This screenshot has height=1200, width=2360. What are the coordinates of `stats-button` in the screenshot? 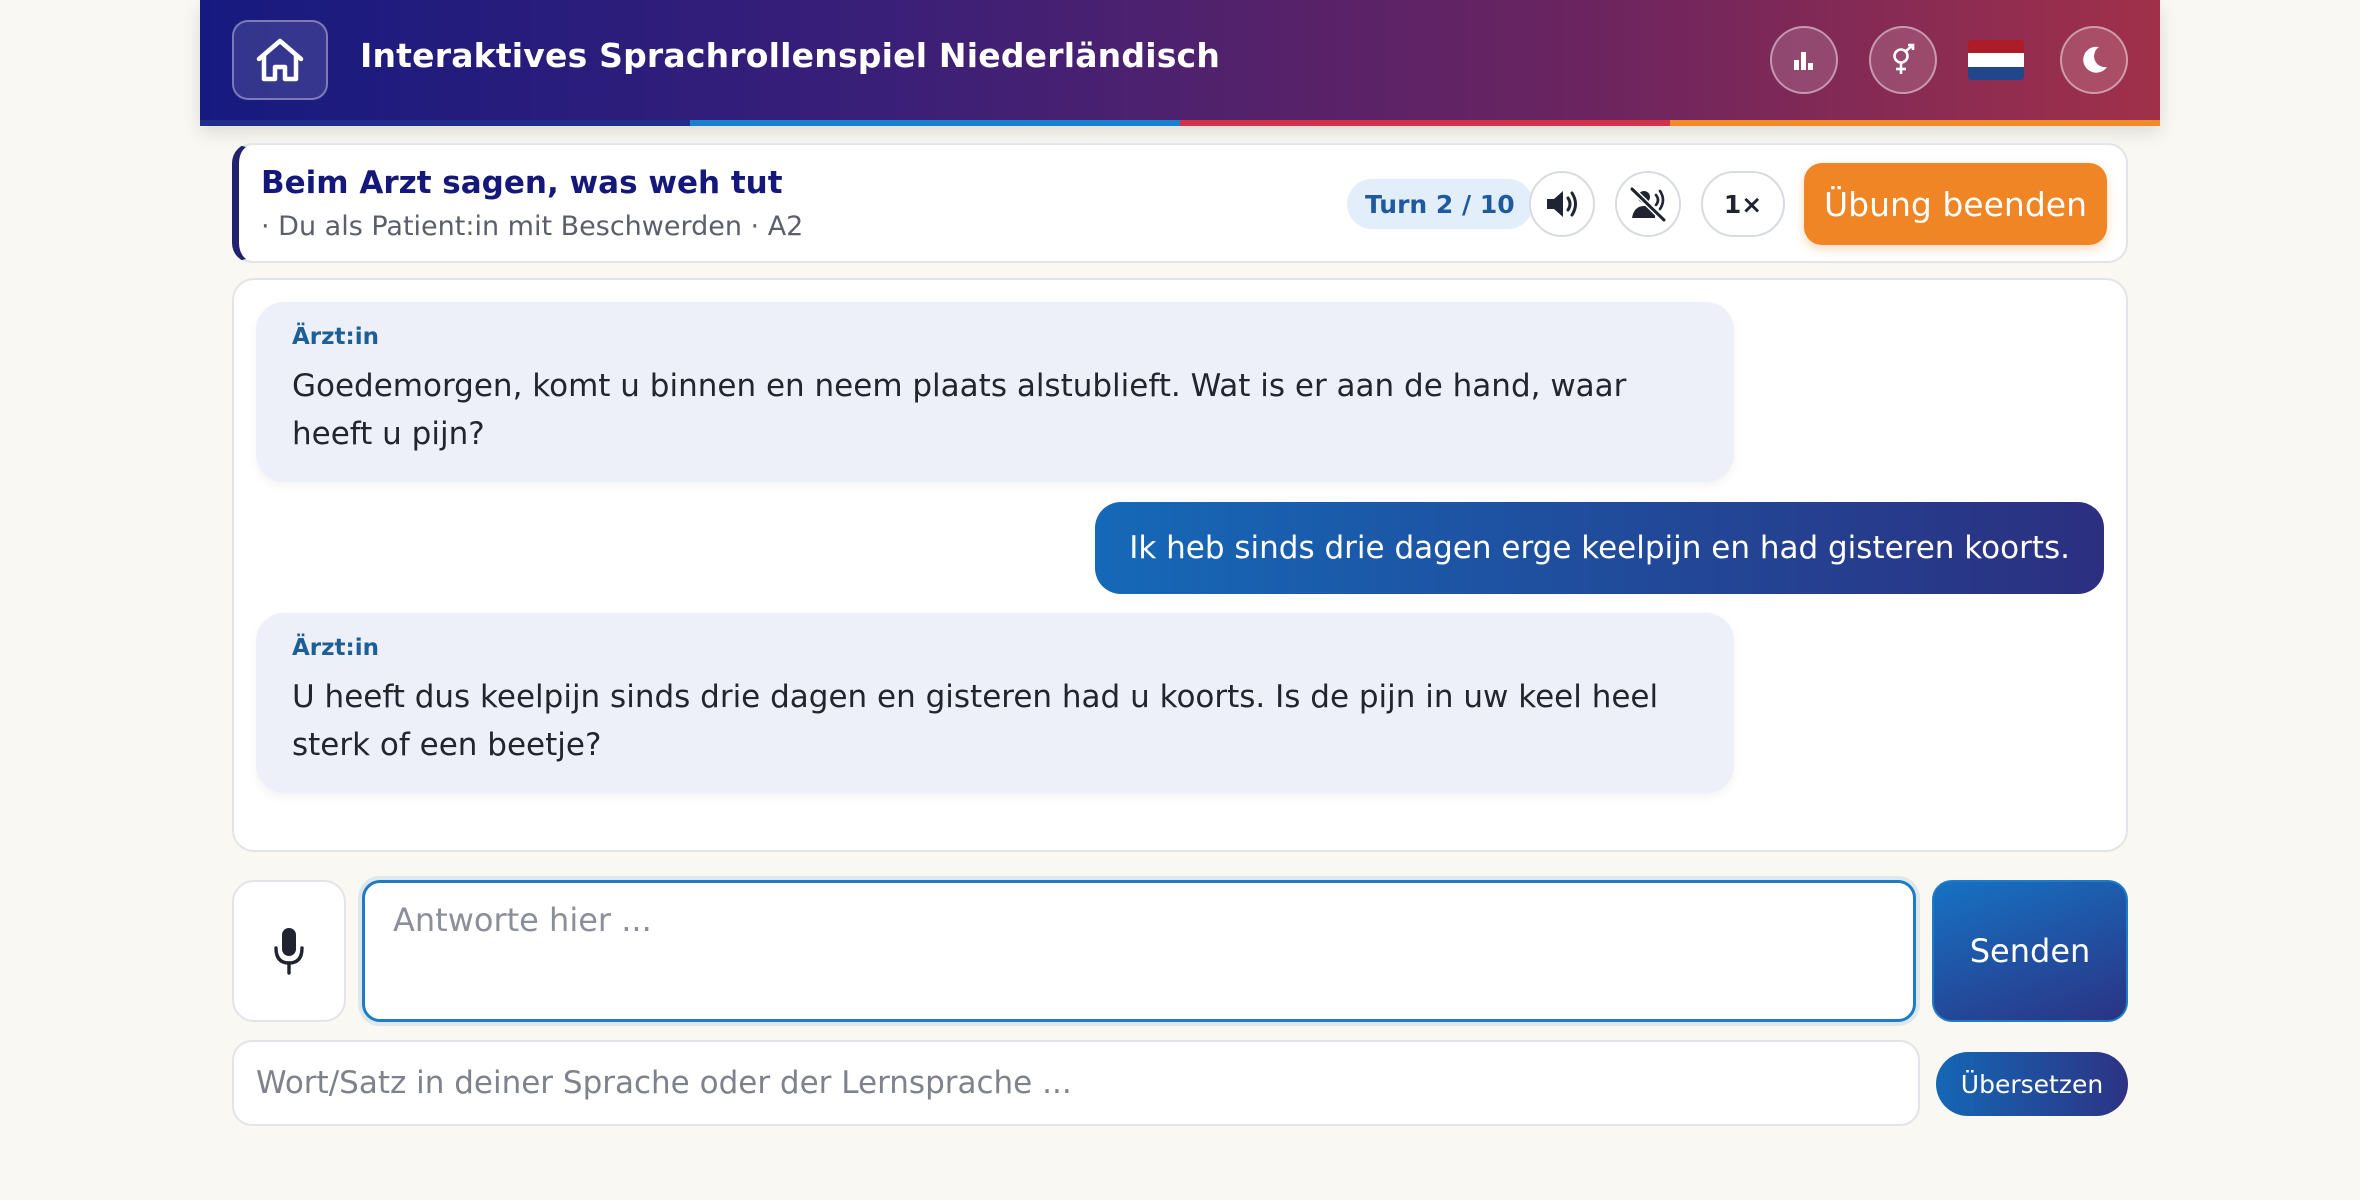 It's located at (1804, 60).